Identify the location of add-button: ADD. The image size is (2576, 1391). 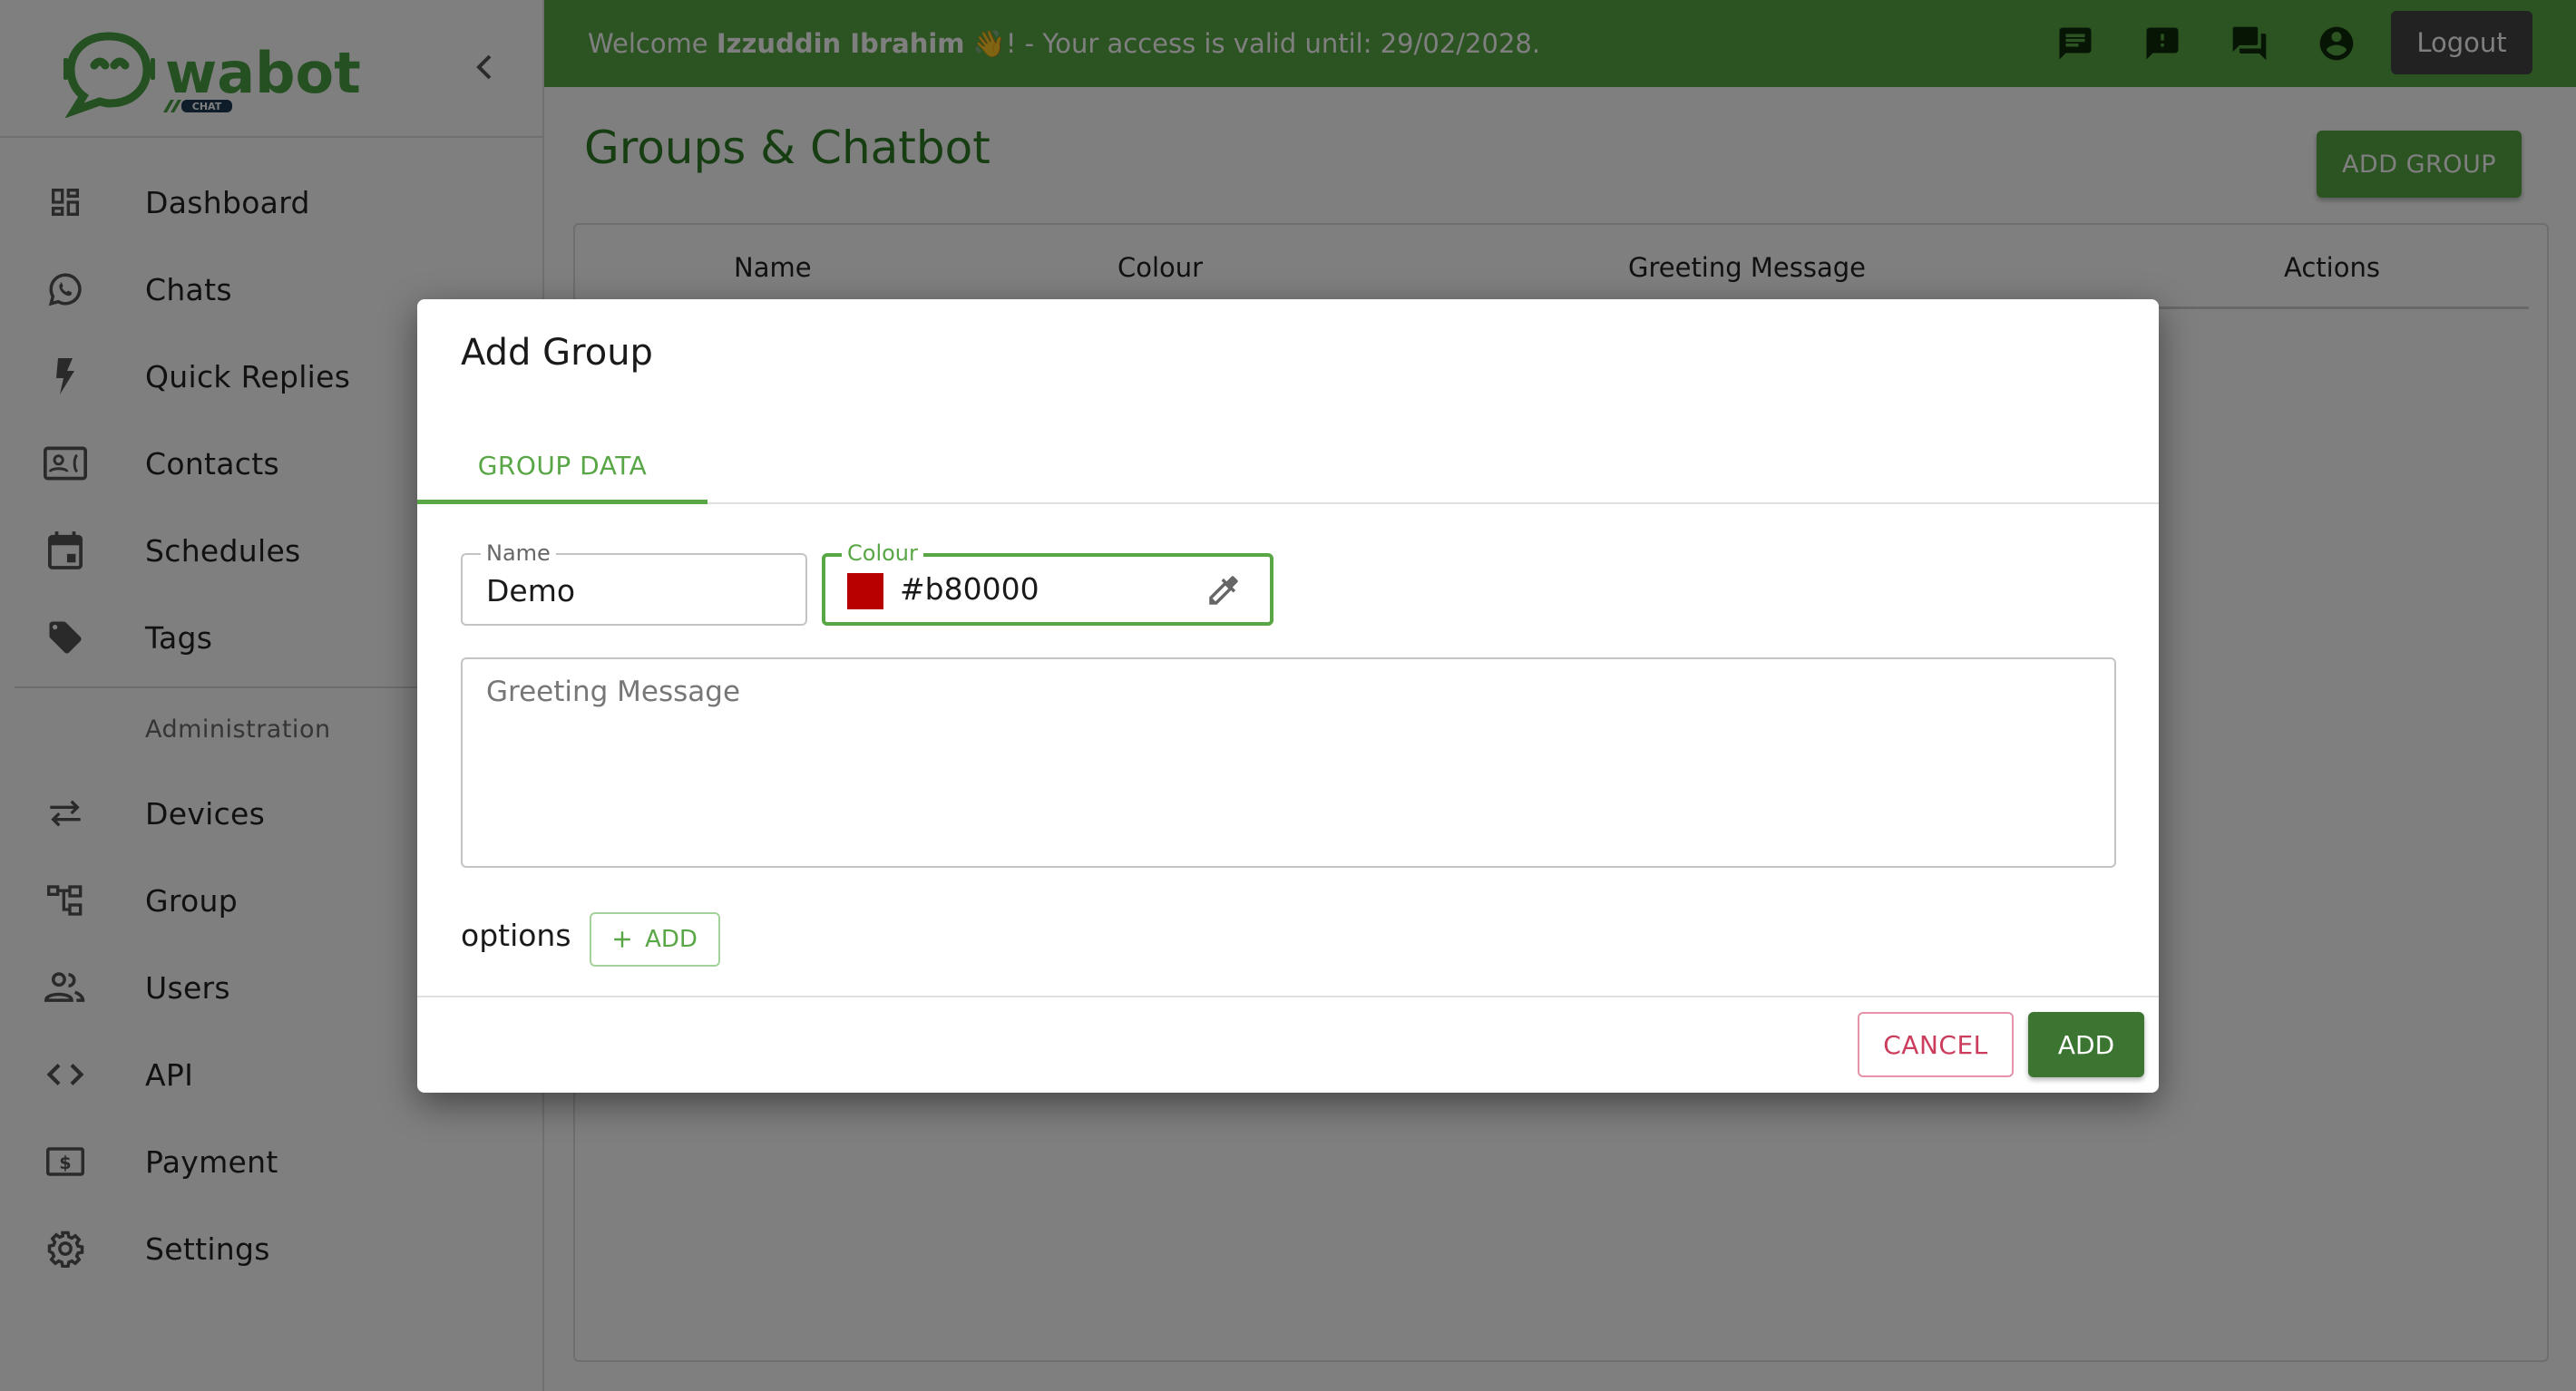
(2086, 1044).